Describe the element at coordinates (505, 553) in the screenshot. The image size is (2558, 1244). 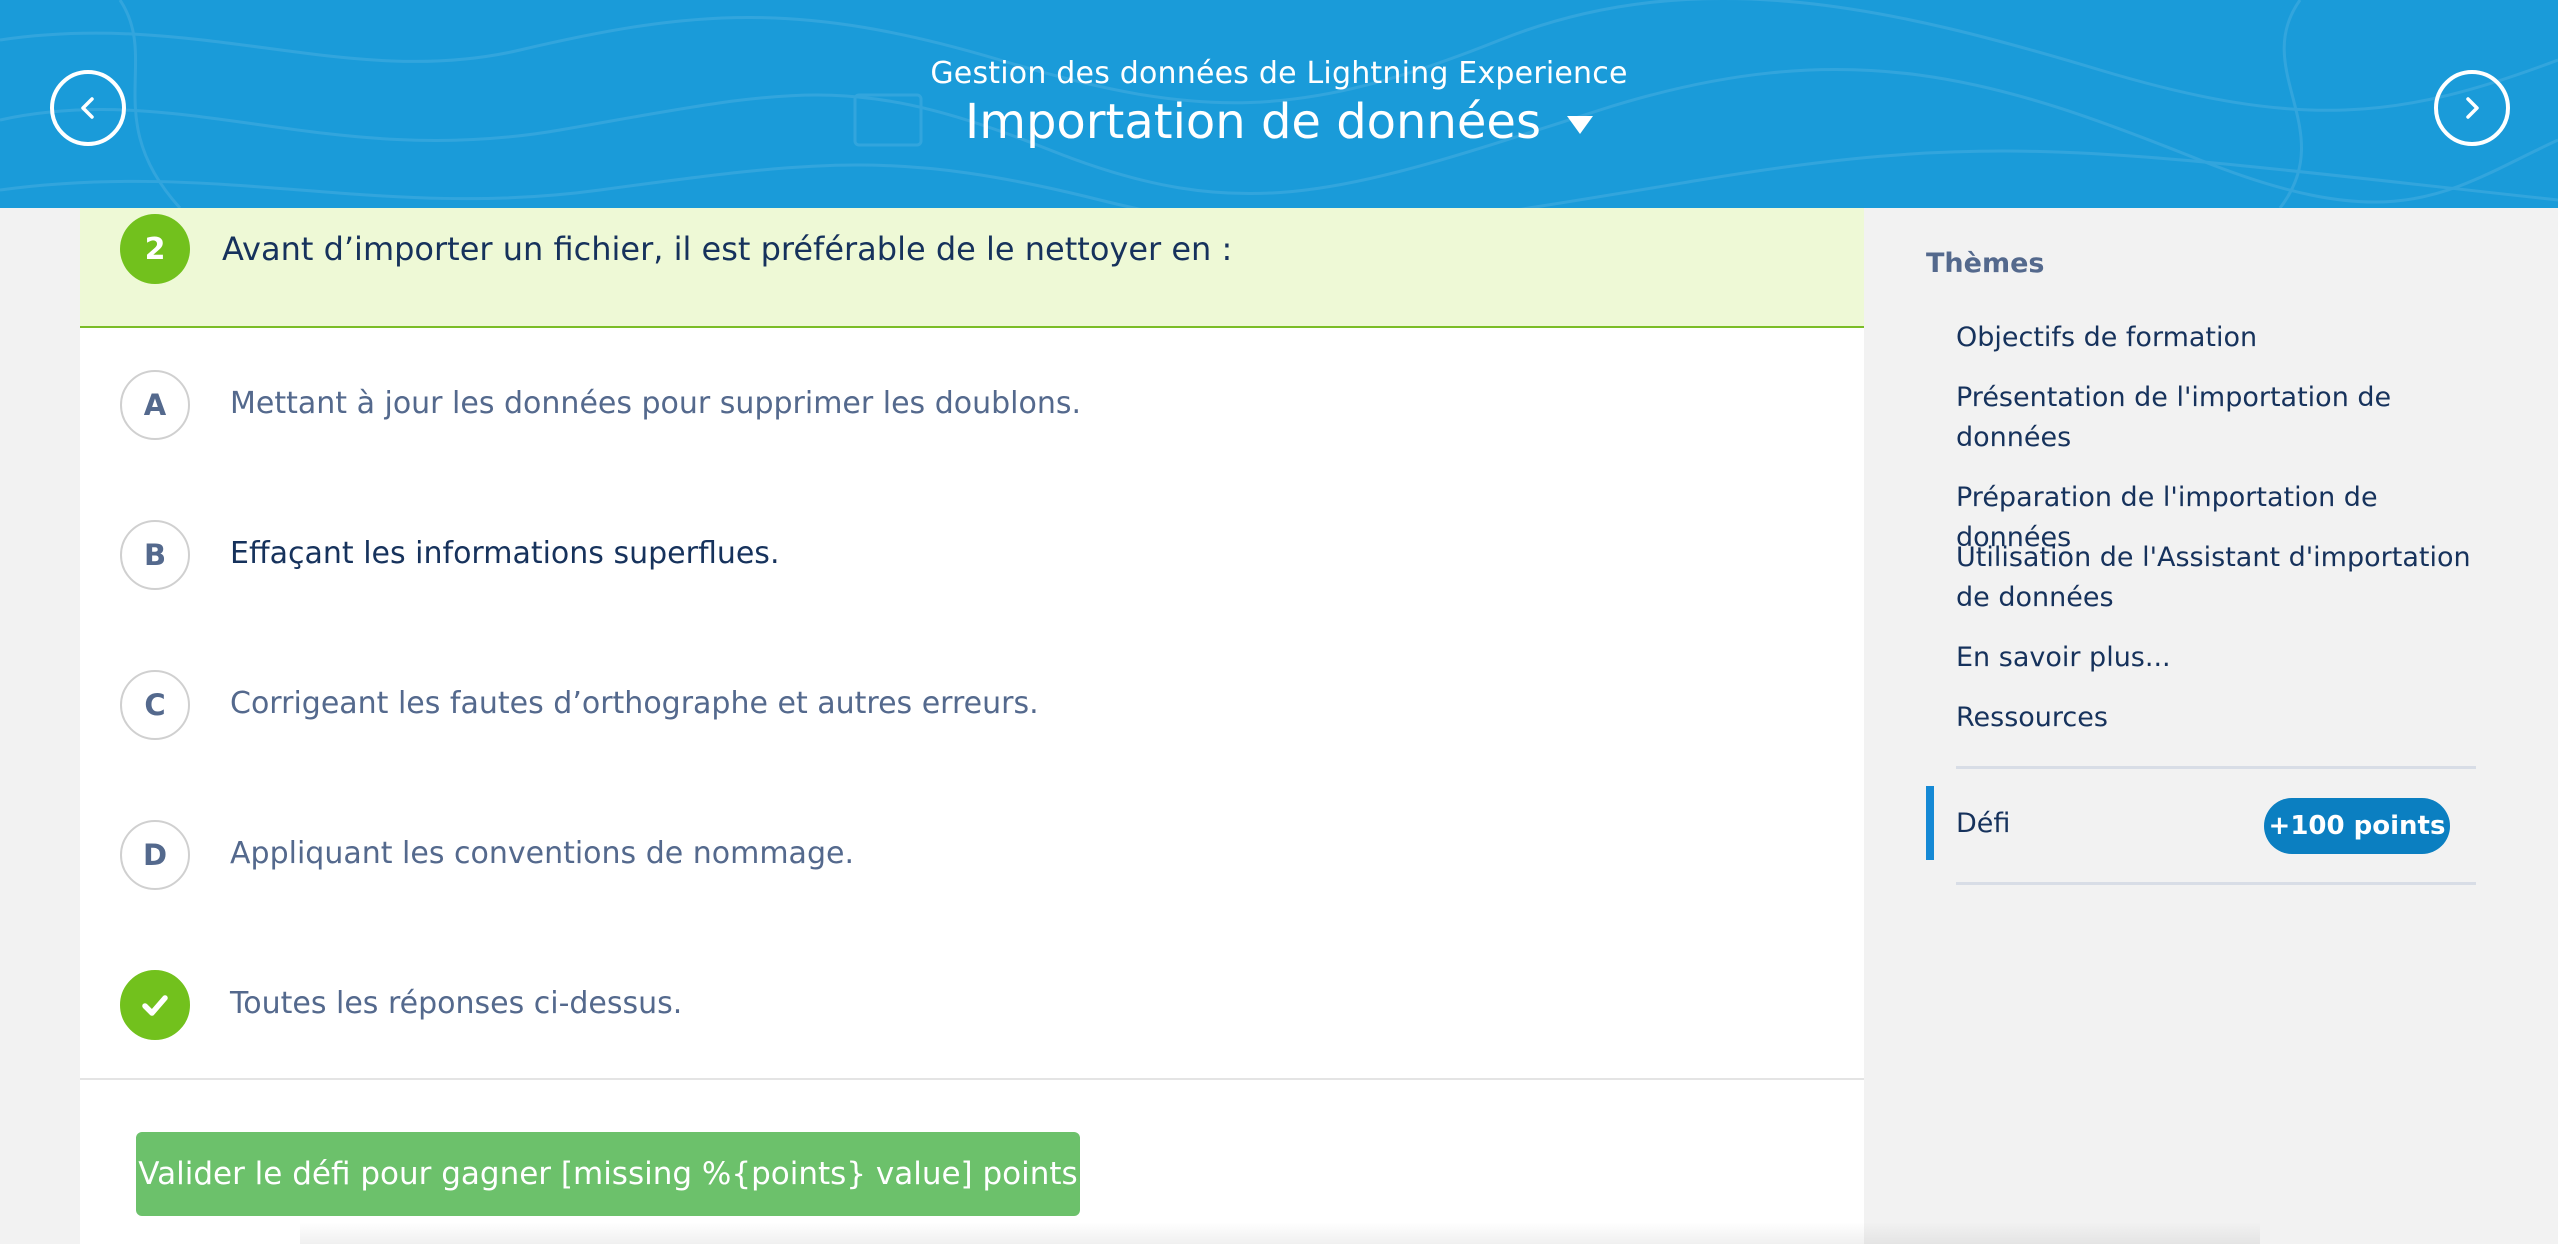
I see `answer-text-b: Effaçant les informations superflues.` at that location.